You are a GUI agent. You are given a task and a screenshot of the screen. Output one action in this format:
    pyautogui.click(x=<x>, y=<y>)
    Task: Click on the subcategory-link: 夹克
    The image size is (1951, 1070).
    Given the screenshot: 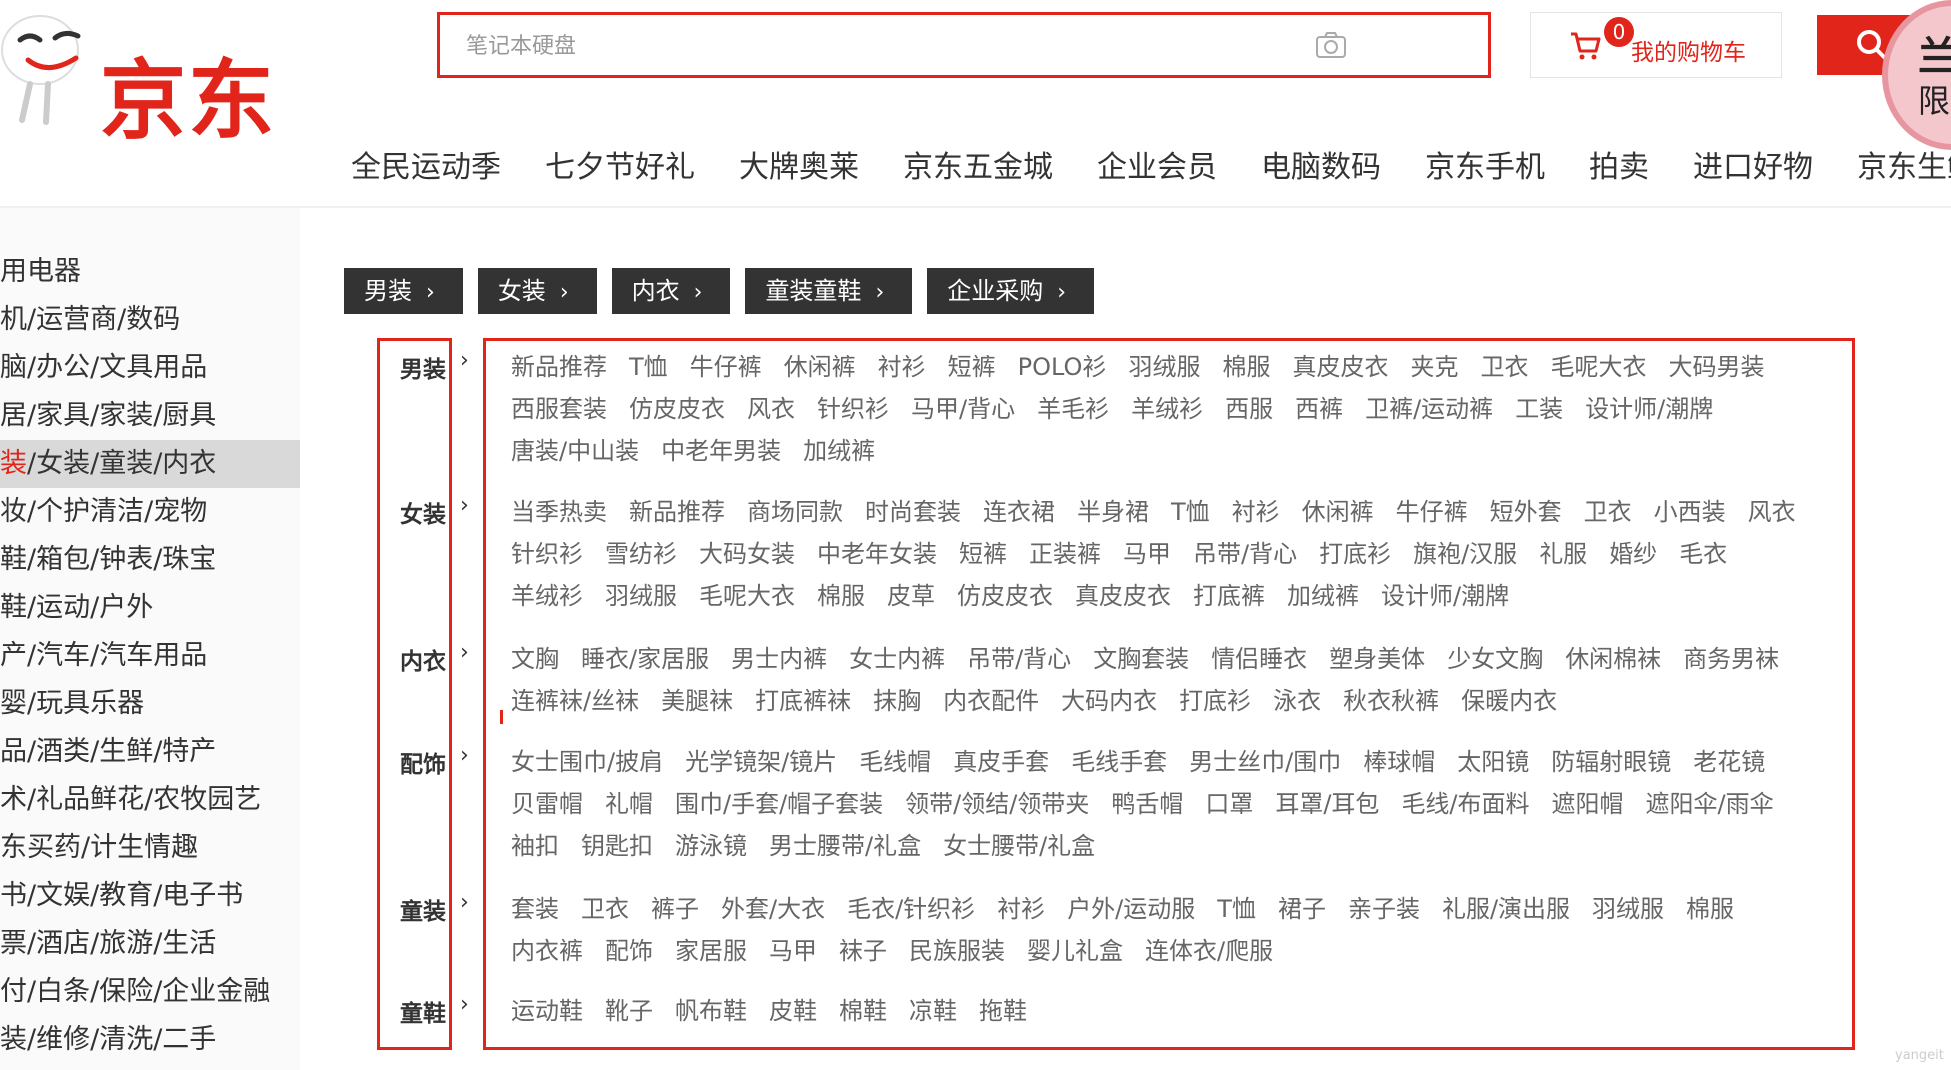 What is the action you would take?
    pyautogui.click(x=1434, y=367)
    